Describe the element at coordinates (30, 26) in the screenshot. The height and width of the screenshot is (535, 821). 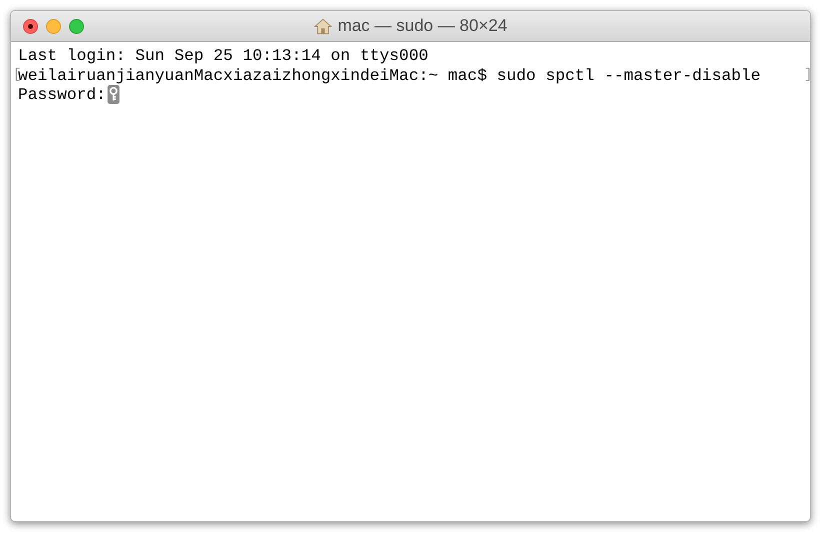
I see `close-button` at that location.